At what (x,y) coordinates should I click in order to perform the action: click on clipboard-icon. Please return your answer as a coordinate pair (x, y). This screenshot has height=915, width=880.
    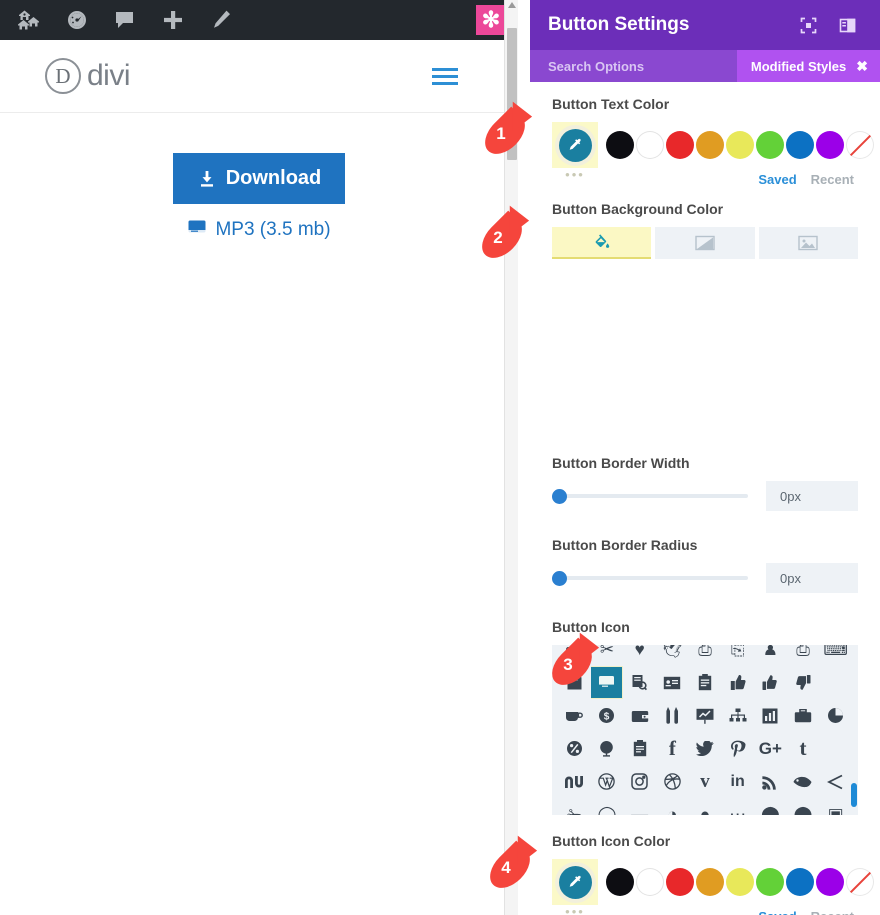
    Looking at the image, I should click on (639, 748).